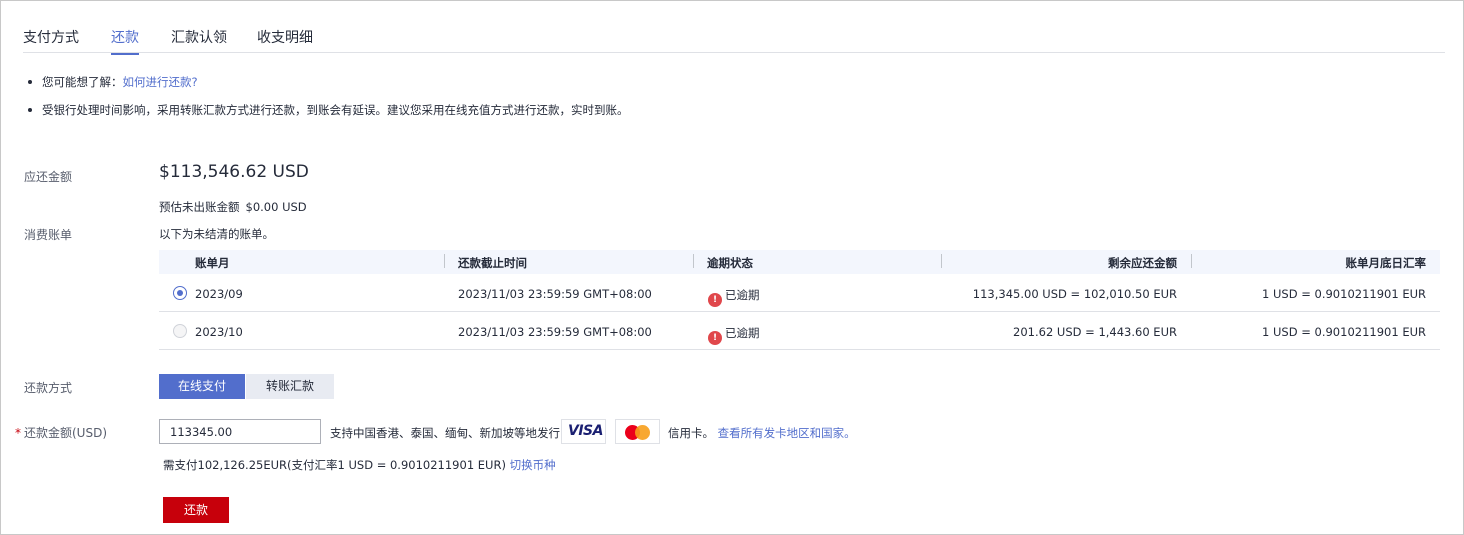  Describe the element at coordinates (734, 37) in the screenshot. I see `tab-bar: 支付方式 还款 汇款认领 收支明细` at that location.